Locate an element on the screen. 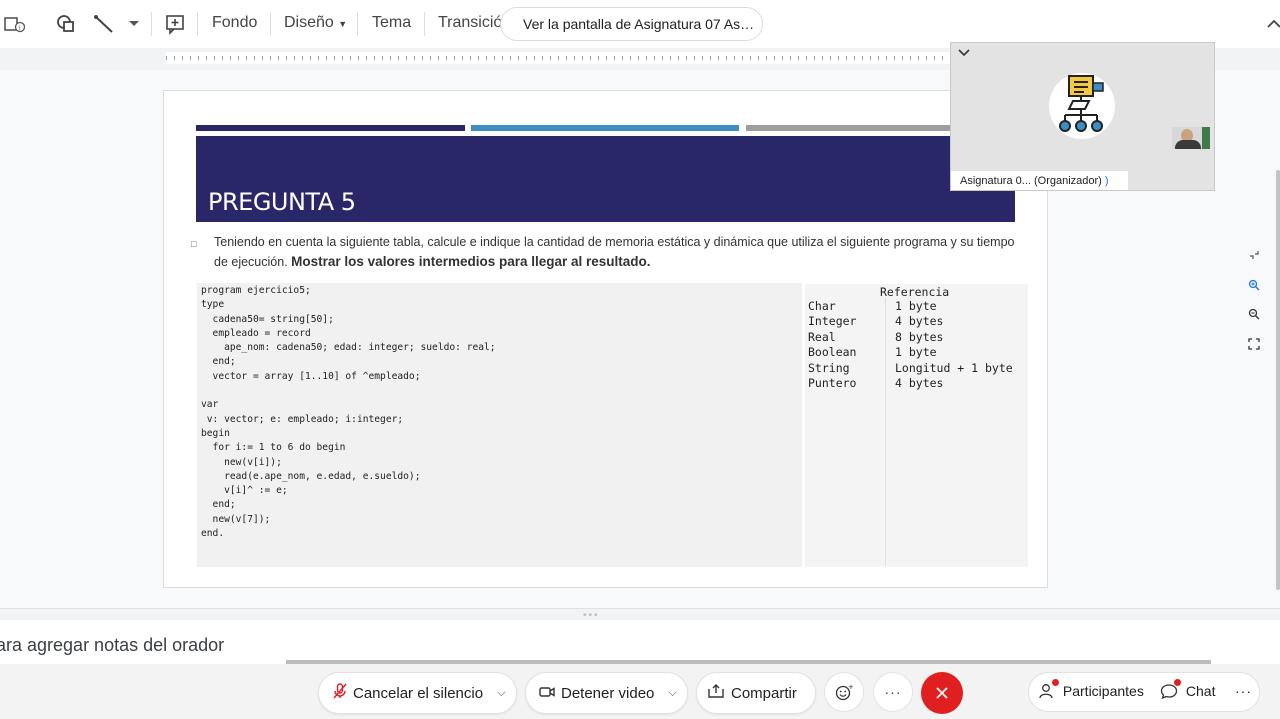  reference-type: Puntero is located at coordinates (832, 383).